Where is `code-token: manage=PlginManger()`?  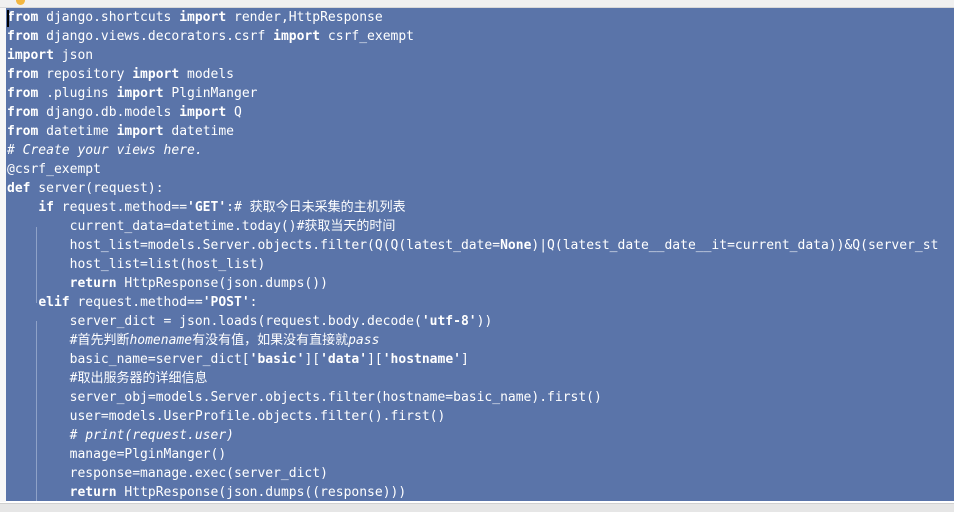
code-token: manage=PlginManger() is located at coordinates (117, 454).